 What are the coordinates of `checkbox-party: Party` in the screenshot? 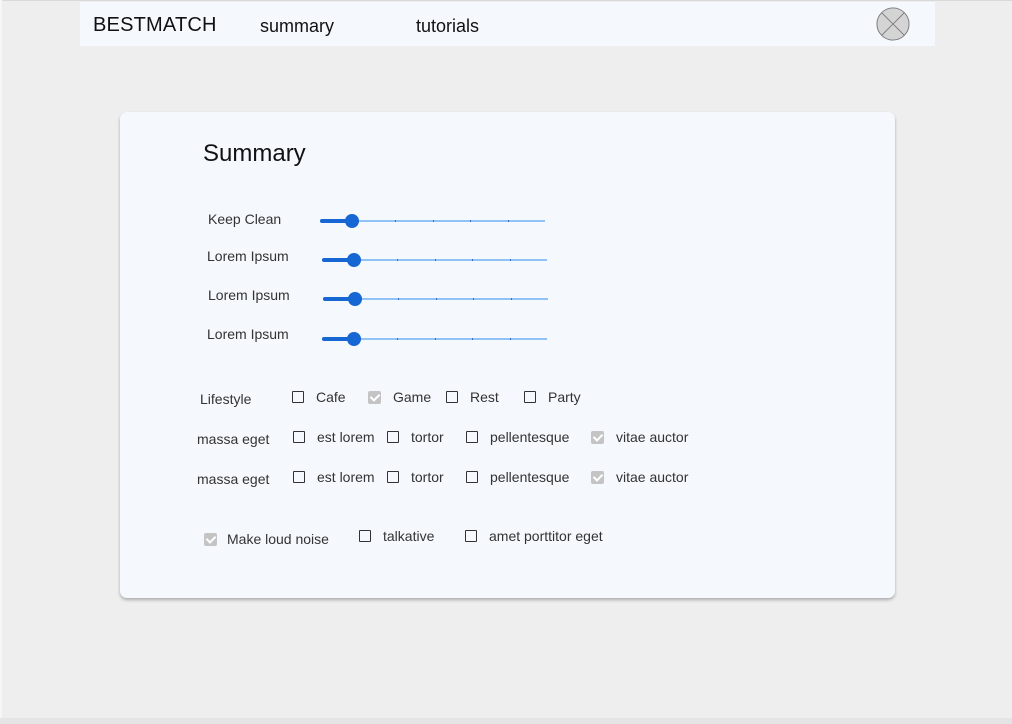 It's located at (552, 397).